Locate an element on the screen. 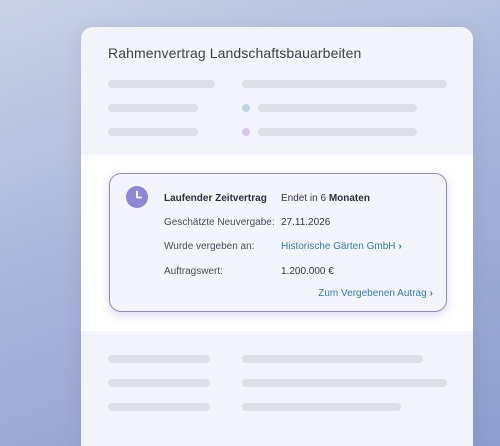 This screenshot has height=446, width=500. status-dot-blue is located at coordinates (246, 108).